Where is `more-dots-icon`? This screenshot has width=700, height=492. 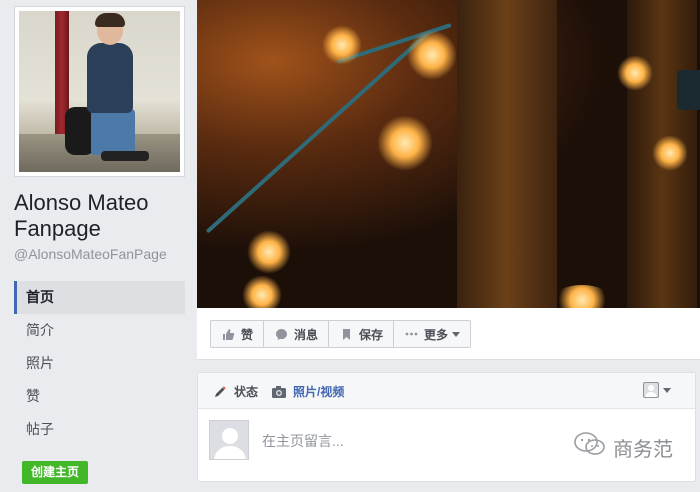
more-dots-icon is located at coordinates (411, 334).